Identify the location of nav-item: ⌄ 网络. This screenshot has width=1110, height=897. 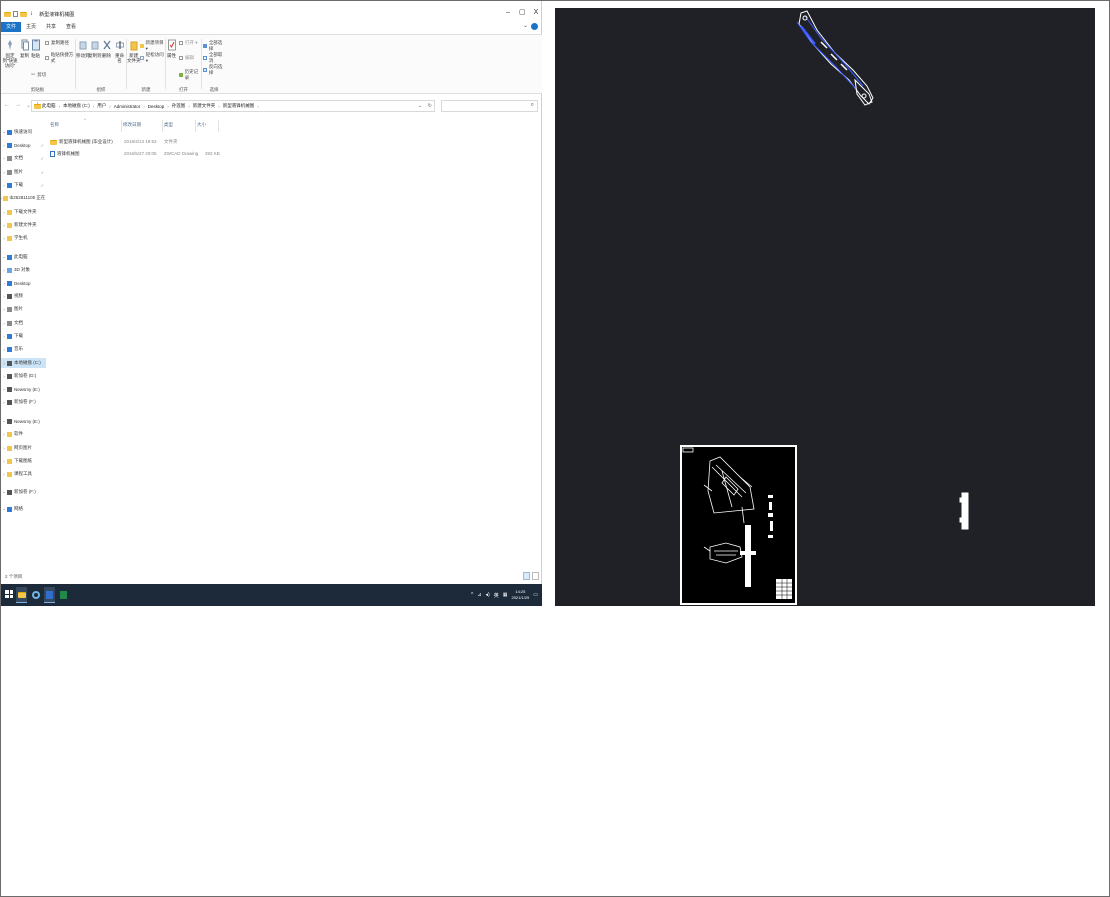
(23, 509).